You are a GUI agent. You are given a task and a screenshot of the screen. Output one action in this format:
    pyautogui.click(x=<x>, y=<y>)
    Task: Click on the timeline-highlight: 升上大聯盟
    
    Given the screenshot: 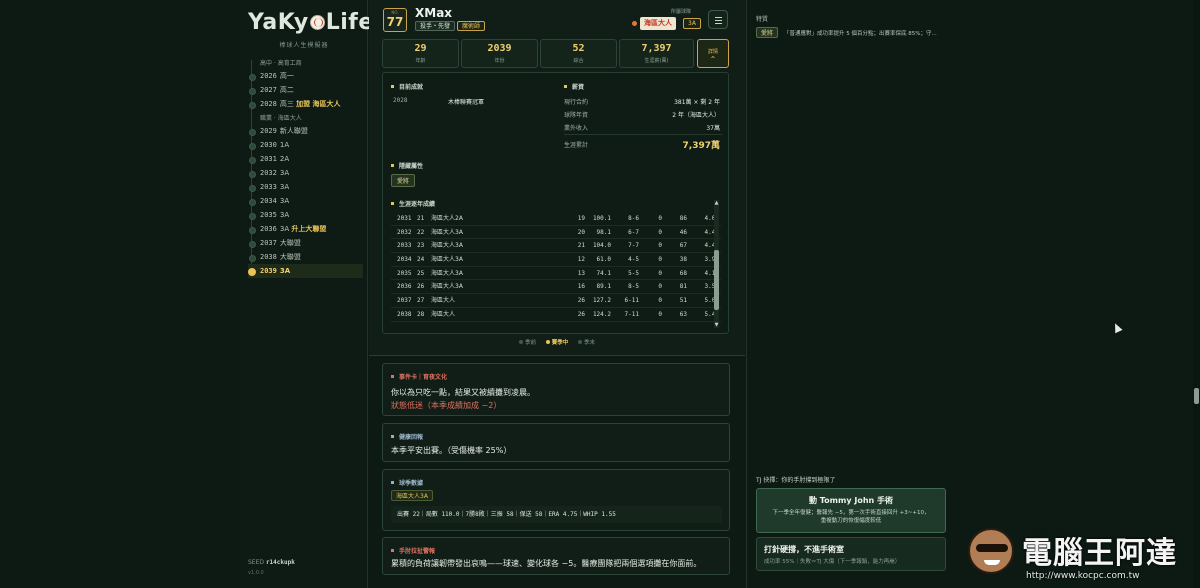 What is the action you would take?
    pyautogui.click(x=309, y=229)
    